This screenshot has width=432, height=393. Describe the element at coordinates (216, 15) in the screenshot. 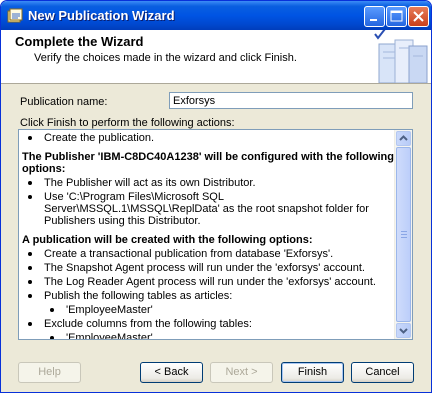

I see `title-bar: New Publication Wizard` at that location.